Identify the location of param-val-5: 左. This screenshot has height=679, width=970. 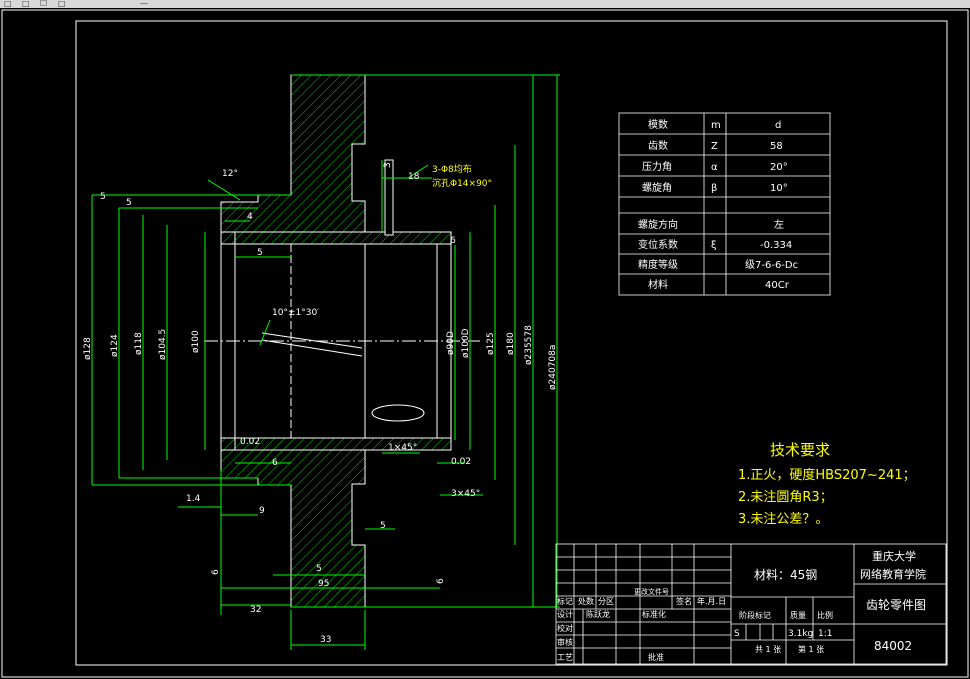
(779, 224).